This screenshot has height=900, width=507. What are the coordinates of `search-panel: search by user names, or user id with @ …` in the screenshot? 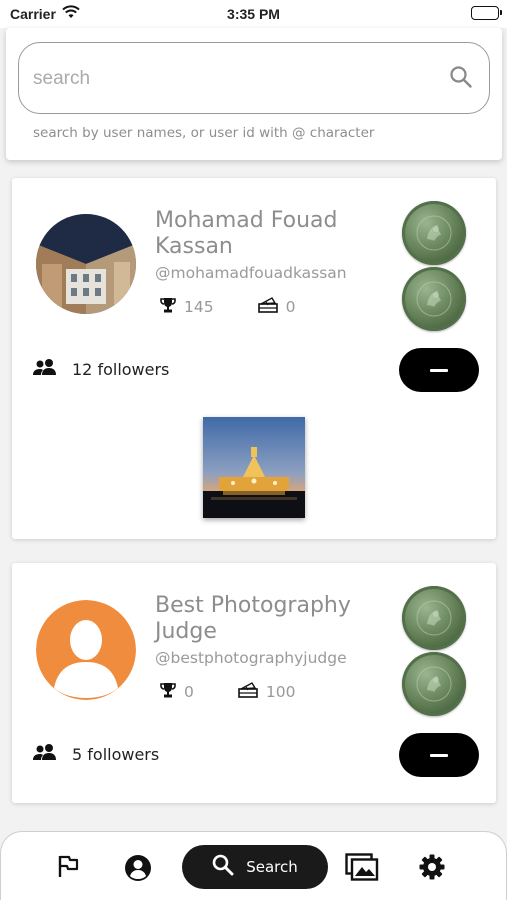 It's located at (254, 94).